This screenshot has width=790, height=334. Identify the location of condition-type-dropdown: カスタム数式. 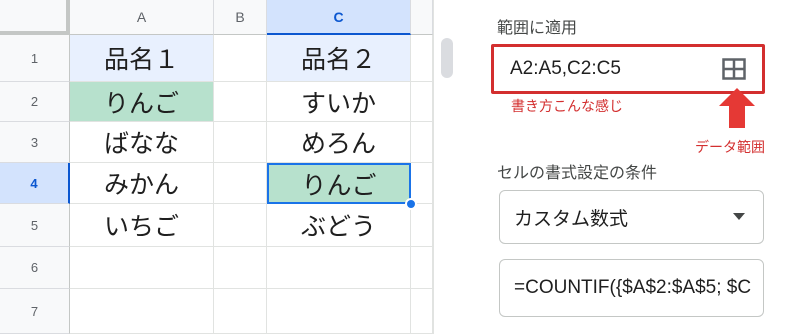
(631, 217).